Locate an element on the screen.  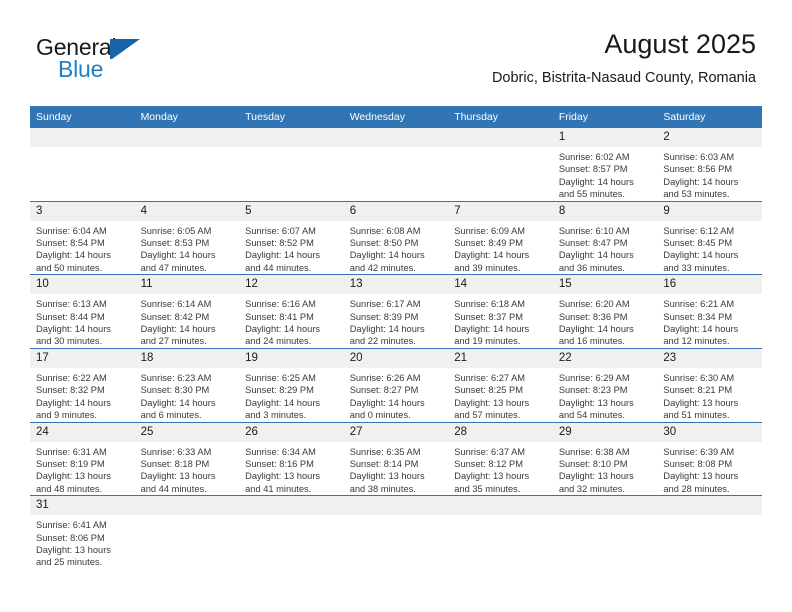
day-info-line: Sunset: 8:36 PM is located at coordinates (593, 316).